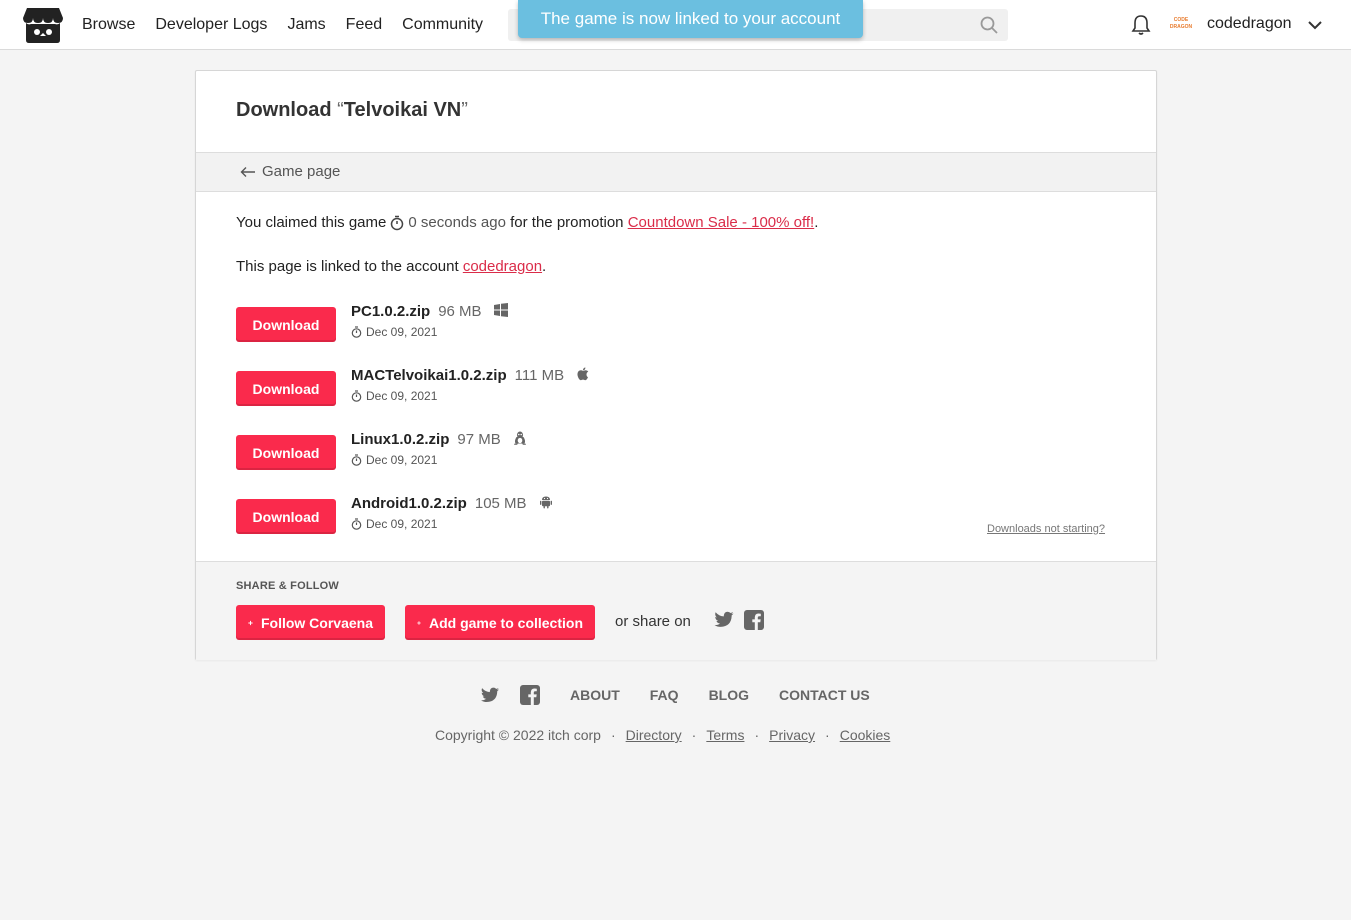  What do you see at coordinates (654, 735) in the screenshot?
I see `directory-link: Directory` at bounding box center [654, 735].